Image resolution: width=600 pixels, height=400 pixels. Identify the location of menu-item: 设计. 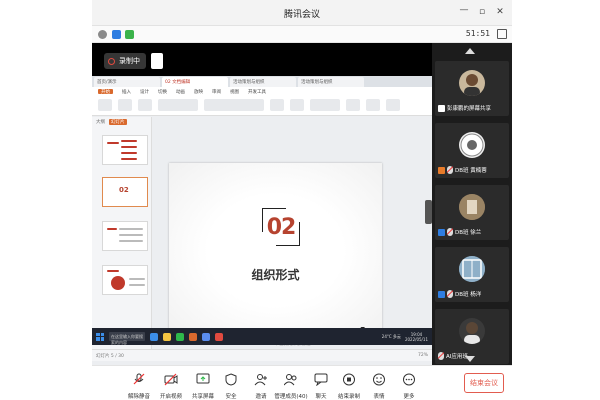
(144, 92).